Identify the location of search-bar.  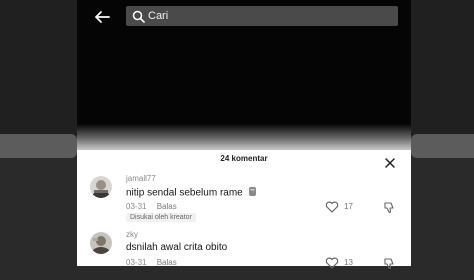
(262, 16).